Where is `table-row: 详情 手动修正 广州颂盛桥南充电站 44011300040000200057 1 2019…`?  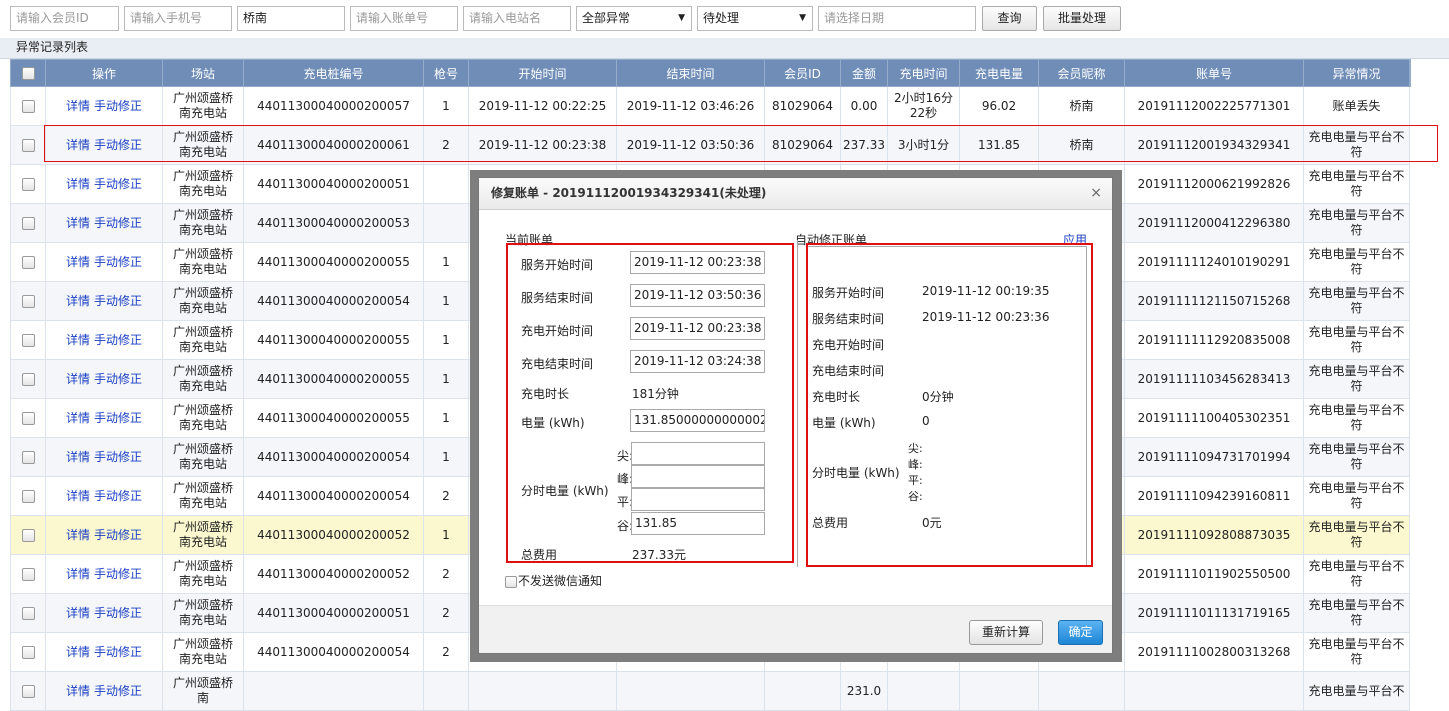 table-row: 详情 手动修正 广州颂盛桥南充电站 44011300040000200057 1 2019… is located at coordinates (710, 106).